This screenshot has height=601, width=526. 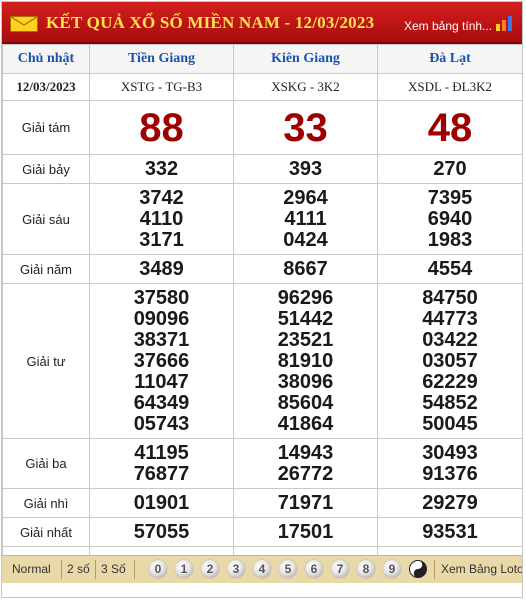 I want to click on bar-chart-icon, so click(x=504, y=23).